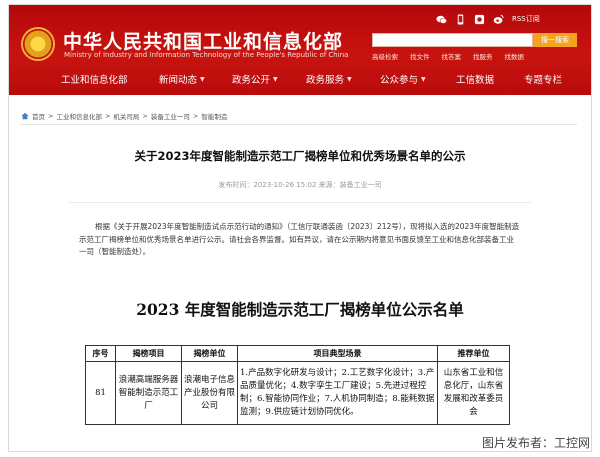 Image resolution: width=600 pixels, height=457 pixels. Describe the element at coordinates (385, 56) in the screenshot. I see `quick-link-advanced-search: 高级检索` at that location.